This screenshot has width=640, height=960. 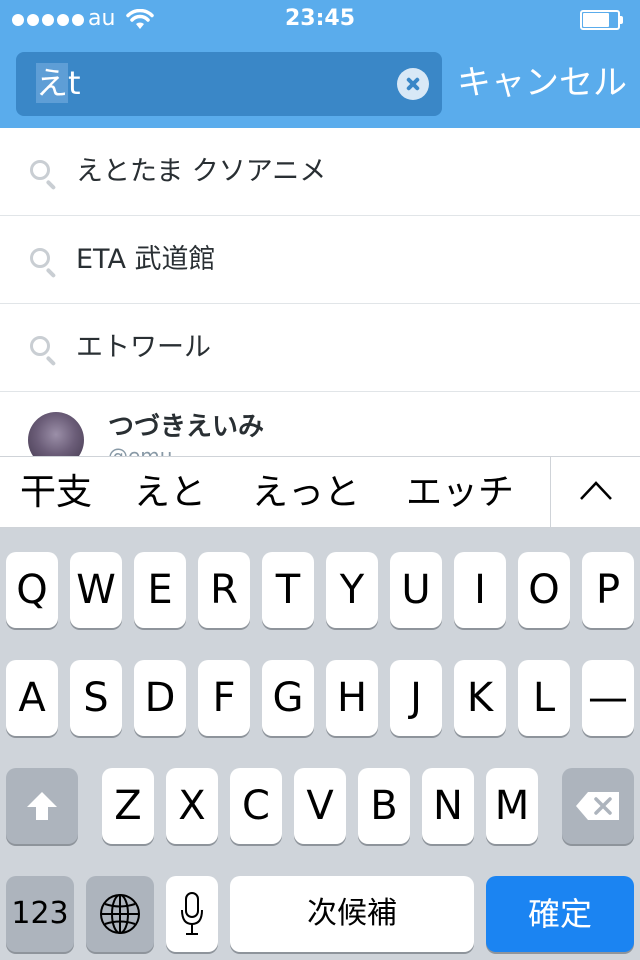 I want to click on search-query: え t, so click(x=58, y=83).